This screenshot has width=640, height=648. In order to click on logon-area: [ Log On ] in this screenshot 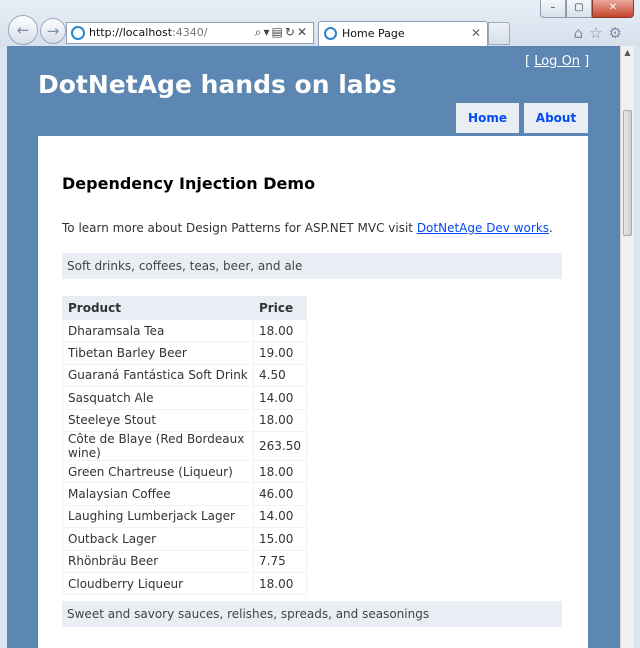, I will do `click(557, 61)`.